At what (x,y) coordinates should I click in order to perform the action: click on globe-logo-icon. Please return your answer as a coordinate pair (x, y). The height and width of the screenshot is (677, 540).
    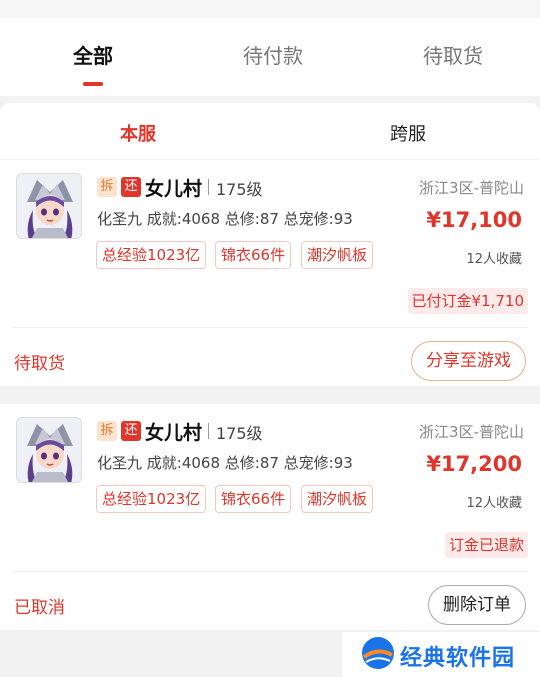
    Looking at the image, I should click on (378, 655).